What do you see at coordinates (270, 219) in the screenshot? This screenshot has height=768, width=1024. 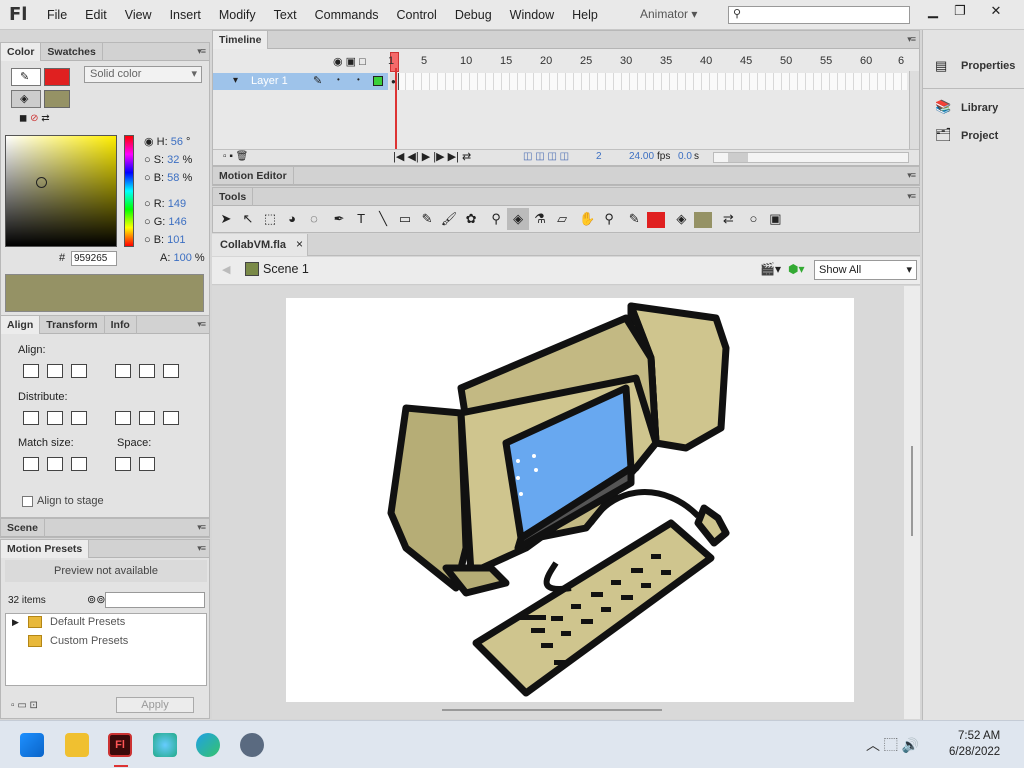 I see `free-transform-tool-icon: ⬚` at bounding box center [270, 219].